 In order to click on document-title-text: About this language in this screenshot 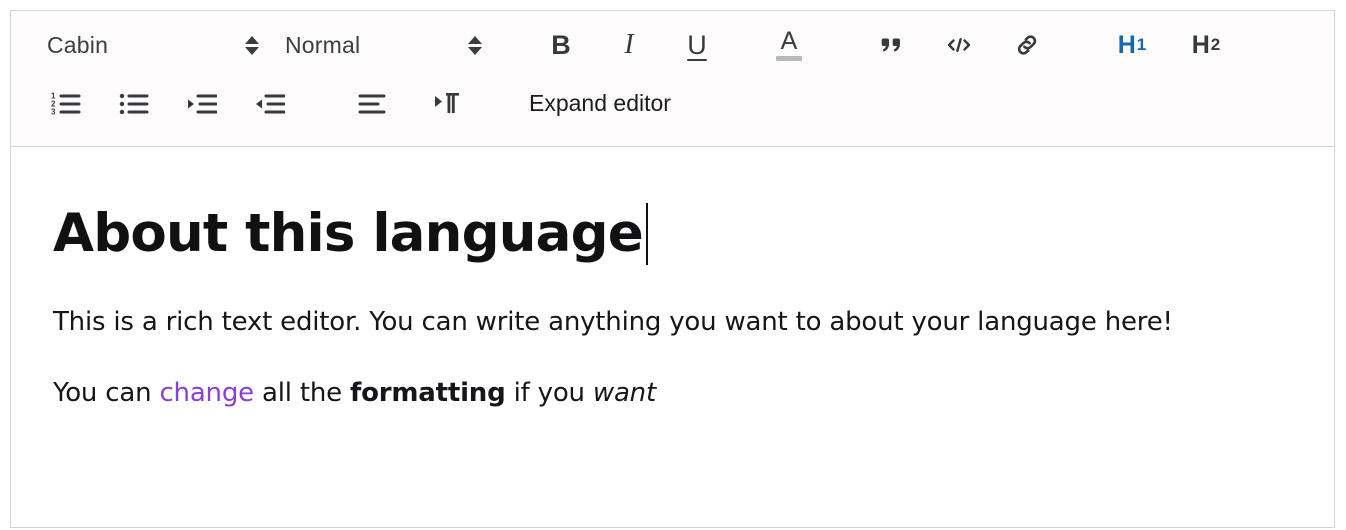, I will do `click(348, 234)`.